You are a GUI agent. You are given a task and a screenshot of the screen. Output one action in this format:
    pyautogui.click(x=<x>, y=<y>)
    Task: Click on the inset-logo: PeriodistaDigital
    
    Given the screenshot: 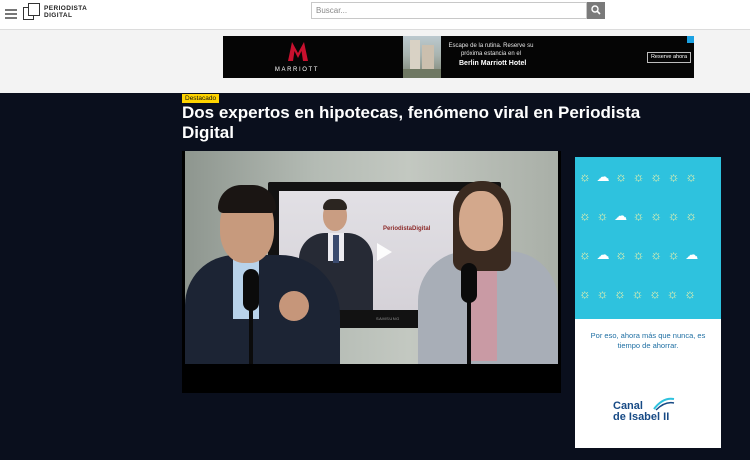 What is the action you would take?
    pyautogui.click(x=407, y=229)
    